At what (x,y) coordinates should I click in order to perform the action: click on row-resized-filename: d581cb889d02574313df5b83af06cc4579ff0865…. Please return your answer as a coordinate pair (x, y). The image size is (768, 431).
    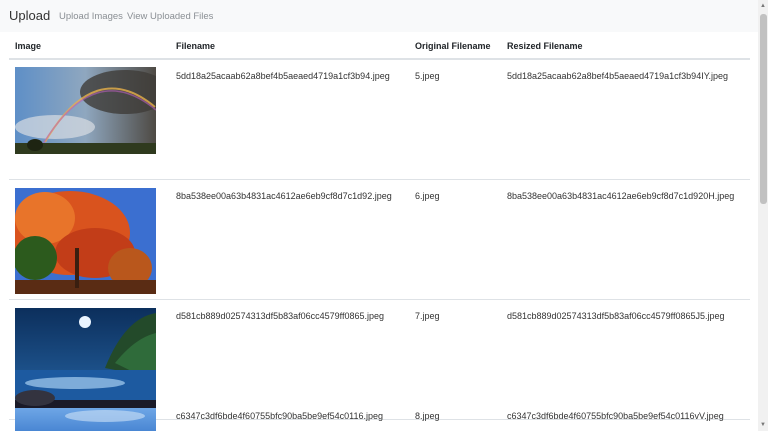
    Looking at the image, I should click on (616, 316).